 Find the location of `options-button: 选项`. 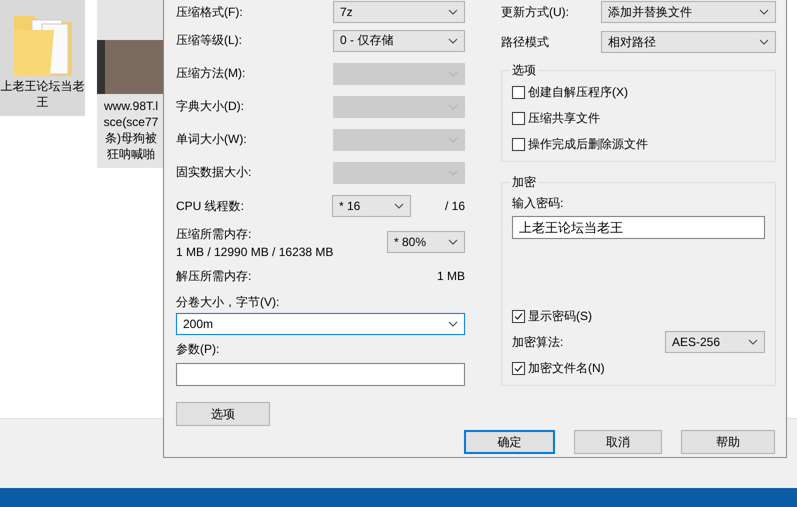

options-button: 选项 is located at coordinates (223, 414).